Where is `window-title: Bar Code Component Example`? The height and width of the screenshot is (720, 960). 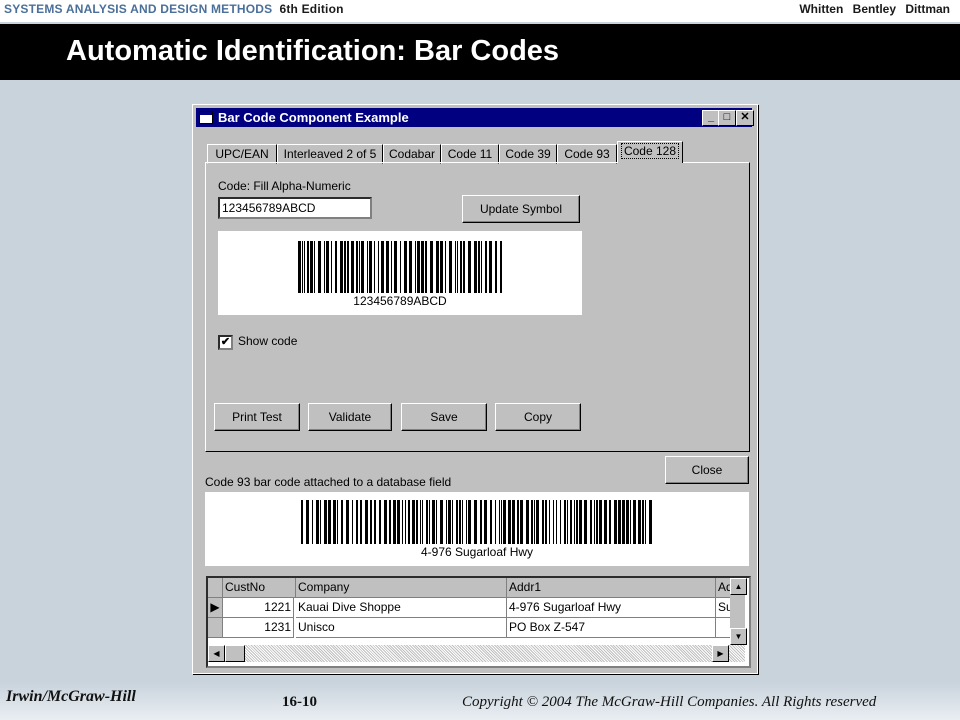 window-title: Bar Code Component Example is located at coordinates (313, 117).